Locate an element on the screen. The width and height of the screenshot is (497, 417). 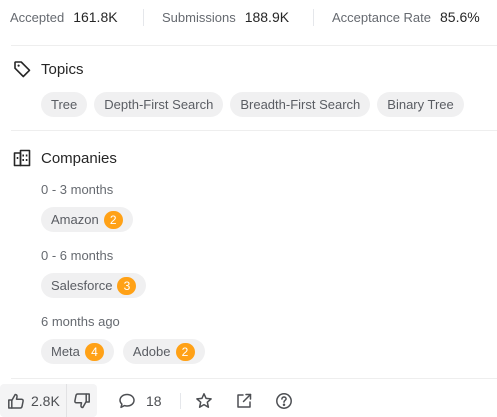
topics-header: Topics is located at coordinates (48, 69).